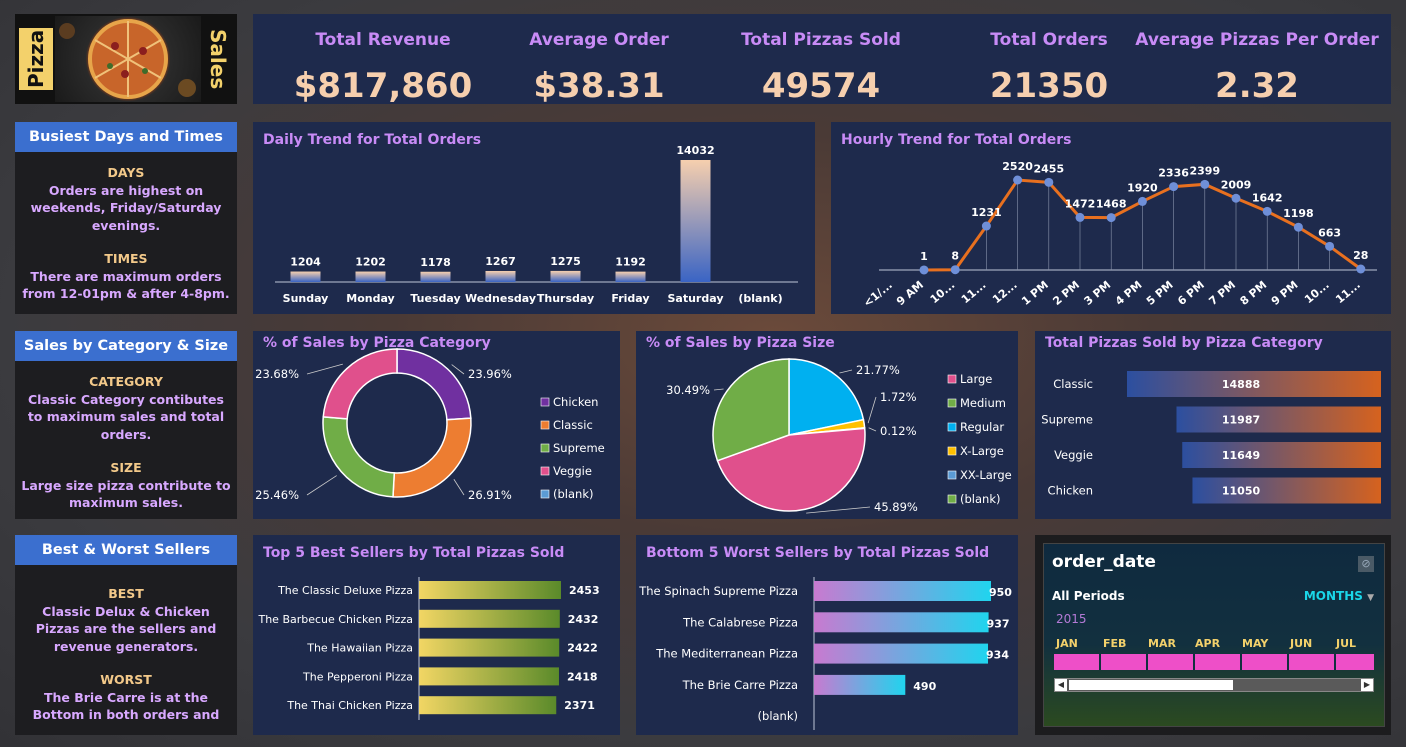 The height and width of the screenshot is (747, 1406). What do you see at coordinates (821, 86) in the screenshot?
I see `kpi-value-pizzas-sold: 49574` at bounding box center [821, 86].